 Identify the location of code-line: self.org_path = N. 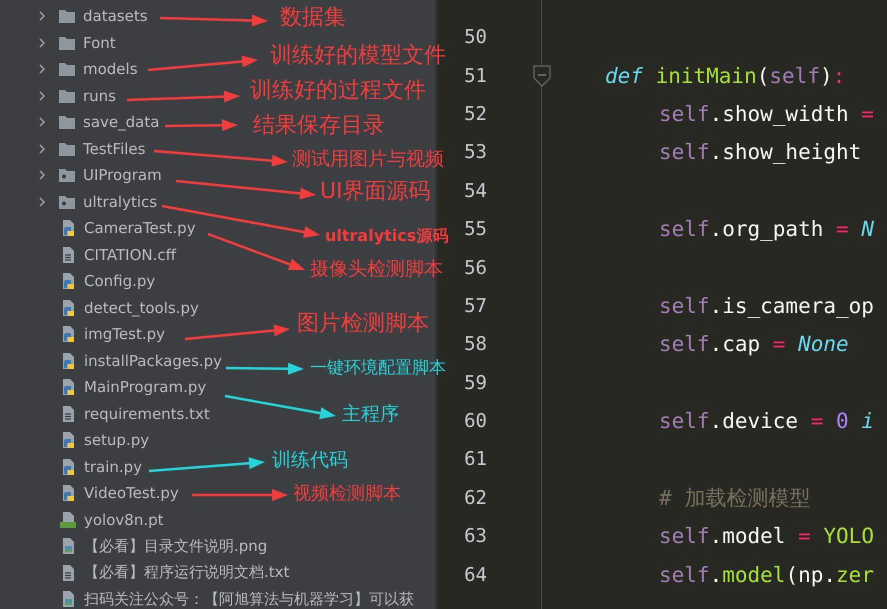
(766, 229).